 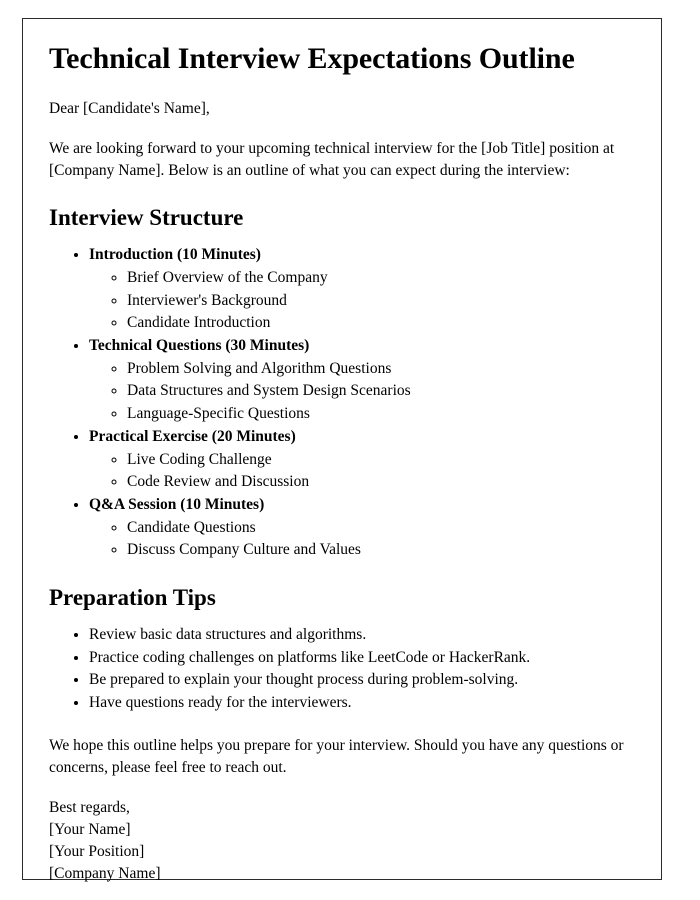 I want to click on list-item: Discuss Company Culture and Values, so click(x=382, y=550).